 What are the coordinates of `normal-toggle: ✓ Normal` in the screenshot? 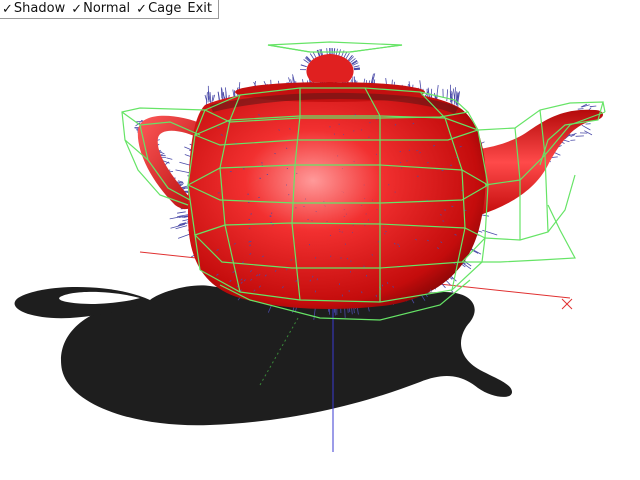 It's located at (100, 9).